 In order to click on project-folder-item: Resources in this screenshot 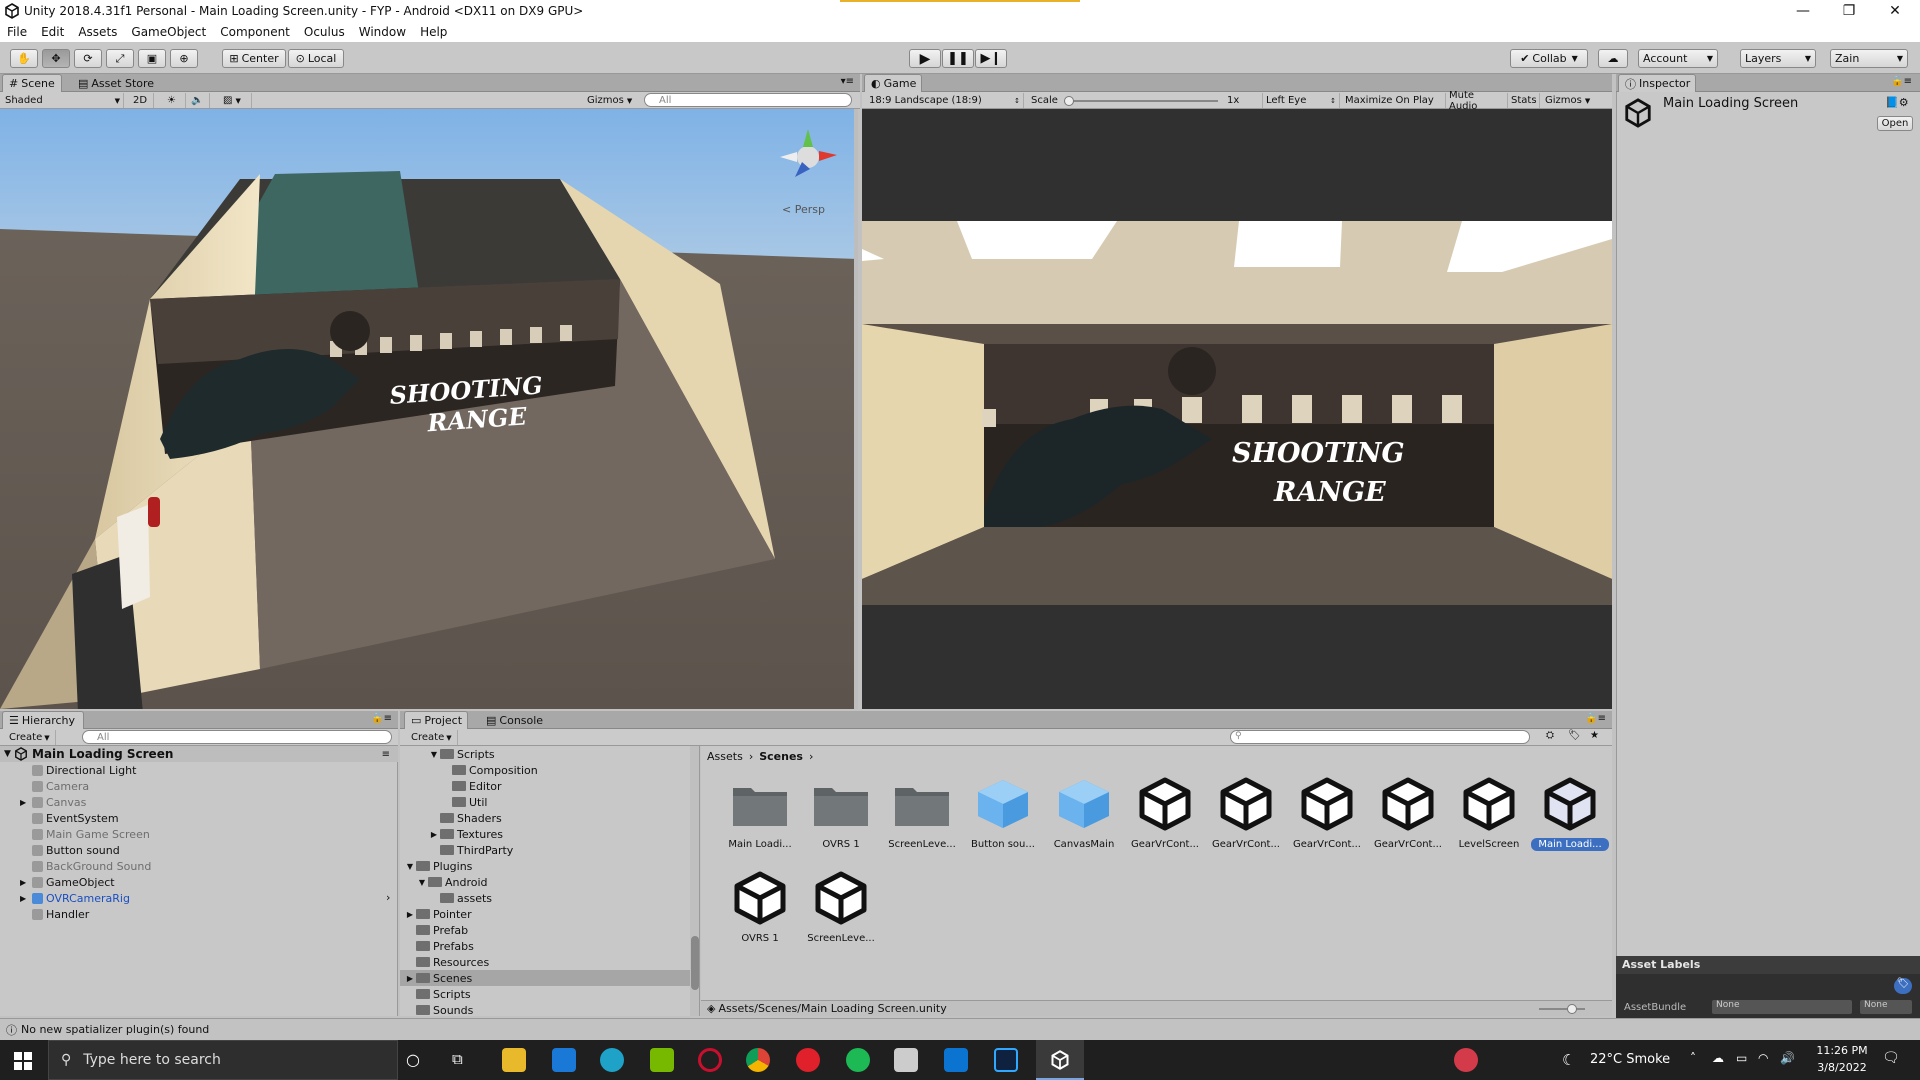, I will do `click(545, 962)`.